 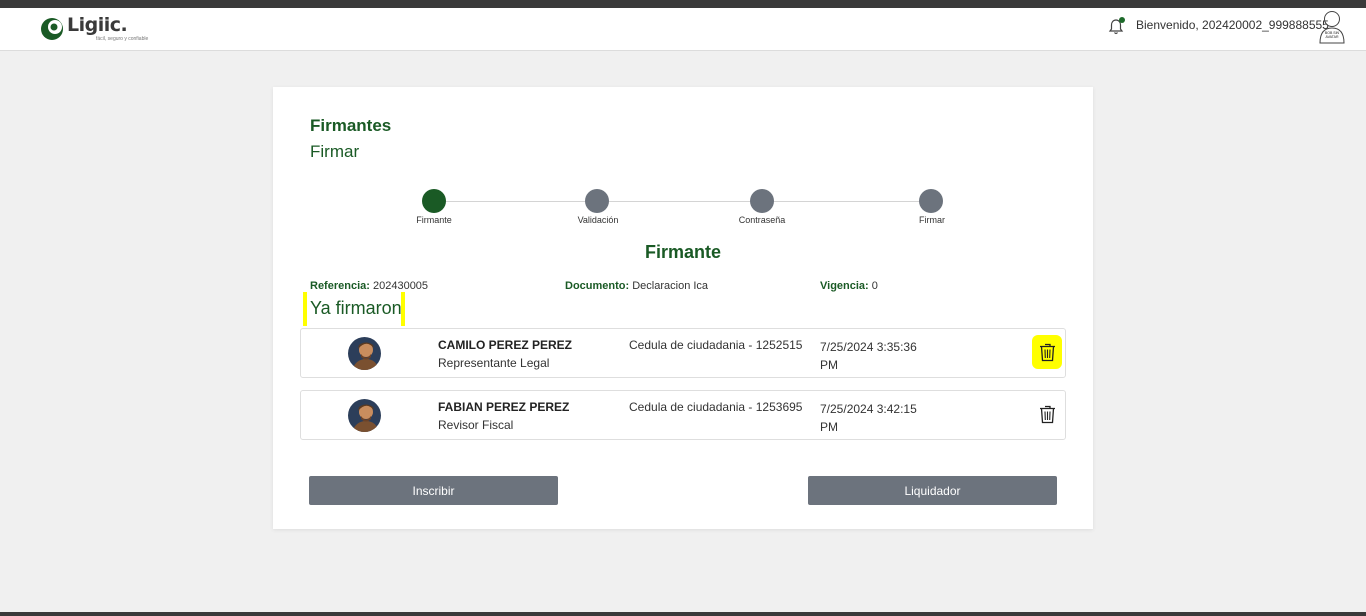 I want to click on step-label-contrasena: Contraseña, so click(x=762, y=220).